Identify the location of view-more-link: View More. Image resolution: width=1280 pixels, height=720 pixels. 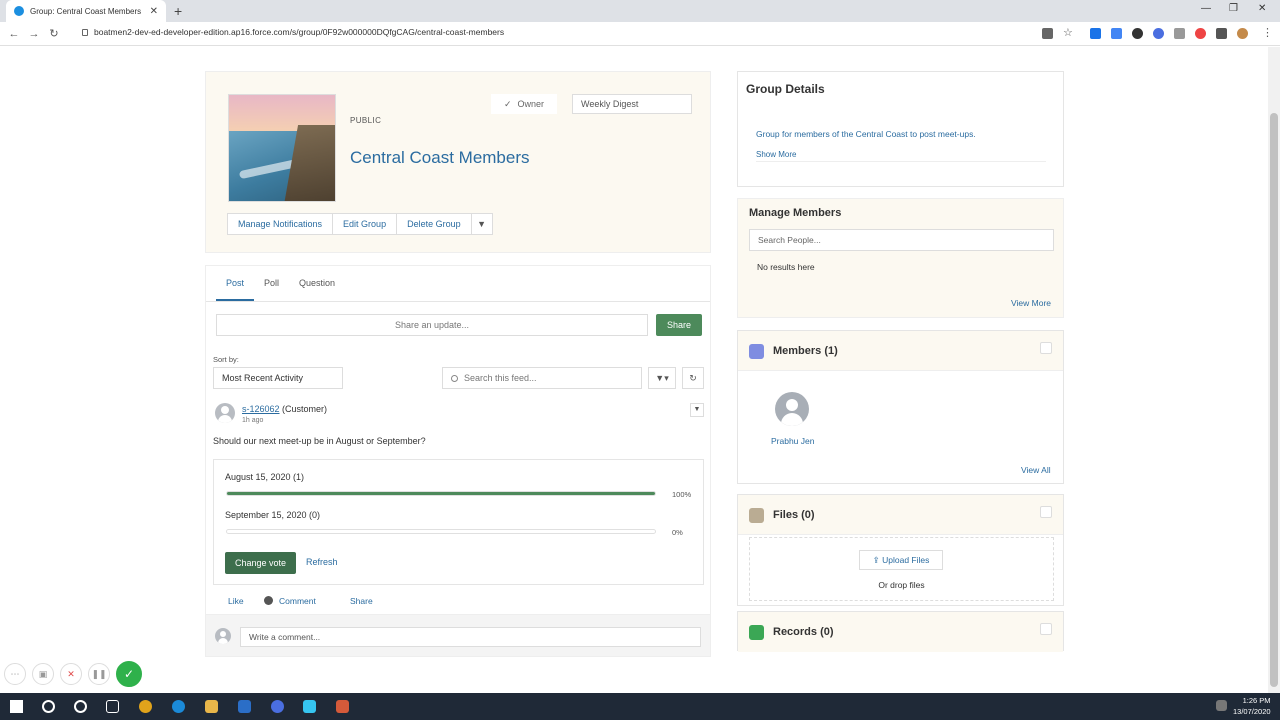
(1031, 303).